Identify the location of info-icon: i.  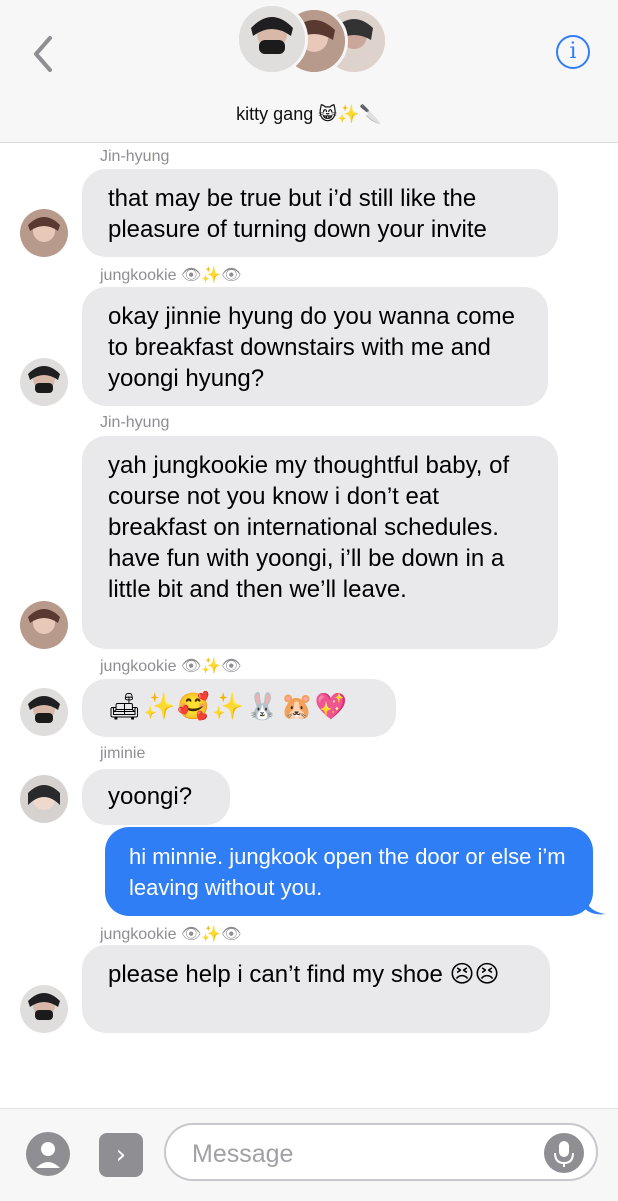
(573, 51).